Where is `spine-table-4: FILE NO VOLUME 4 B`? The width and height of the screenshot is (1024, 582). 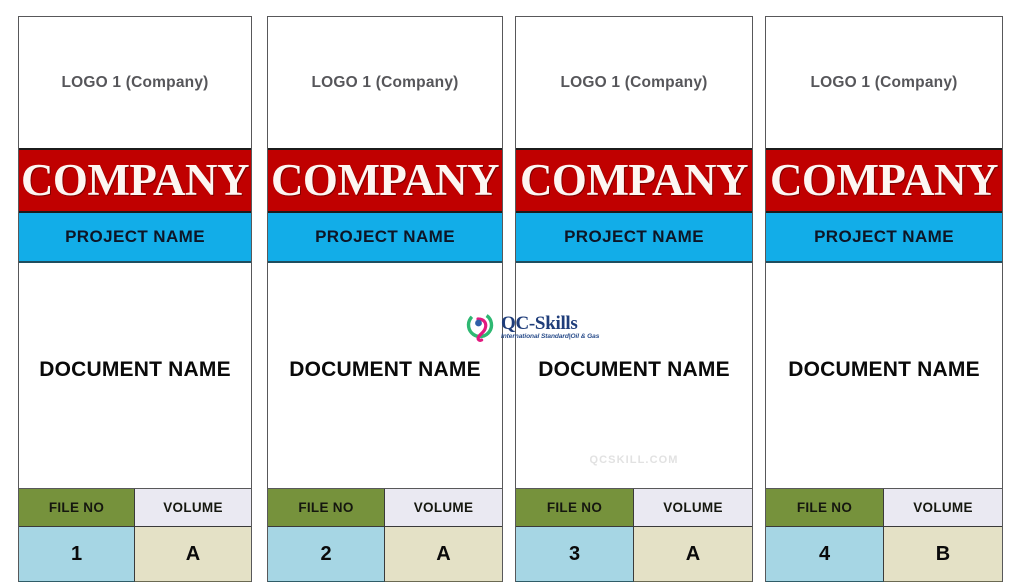
spine-table-4: FILE NO VOLUME 4 B is located at coordinates (884, 535).